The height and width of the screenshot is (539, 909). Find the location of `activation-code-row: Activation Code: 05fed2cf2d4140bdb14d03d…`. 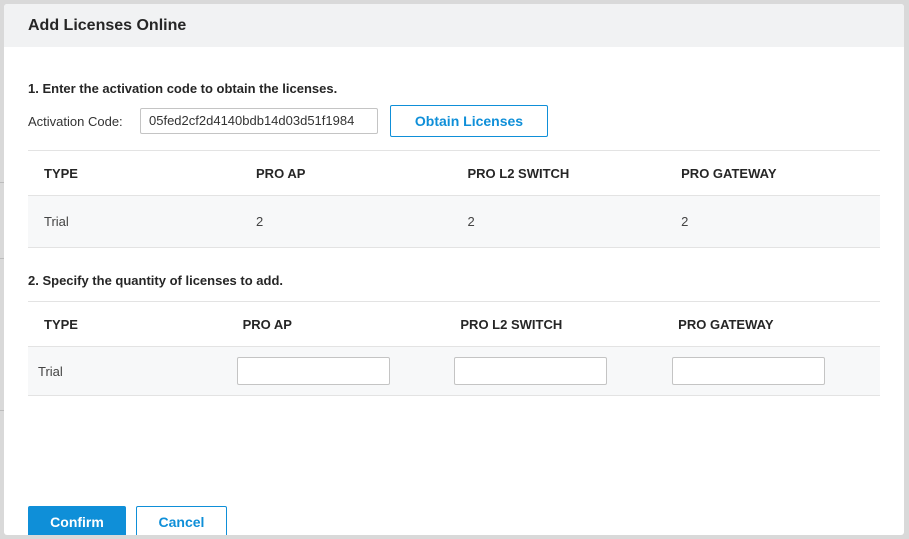

activation-code-row: Activation Code: 05fed2cf2d4140bdb14d03d… is located at coordinates (288, 121).